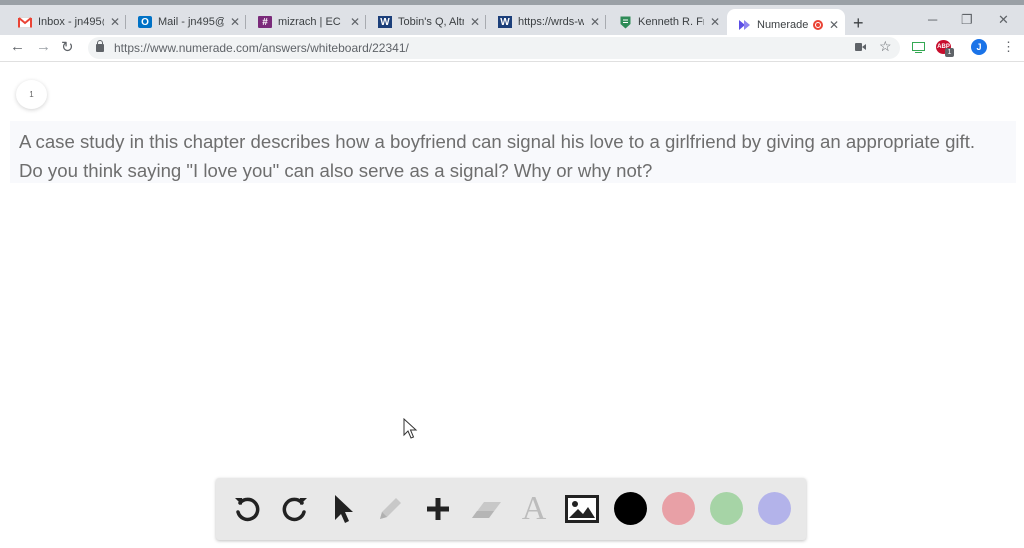  What do you see at coordinates (100, 46) in the screenshot?
I see `lock-icon` at bounding box center [100, 46].